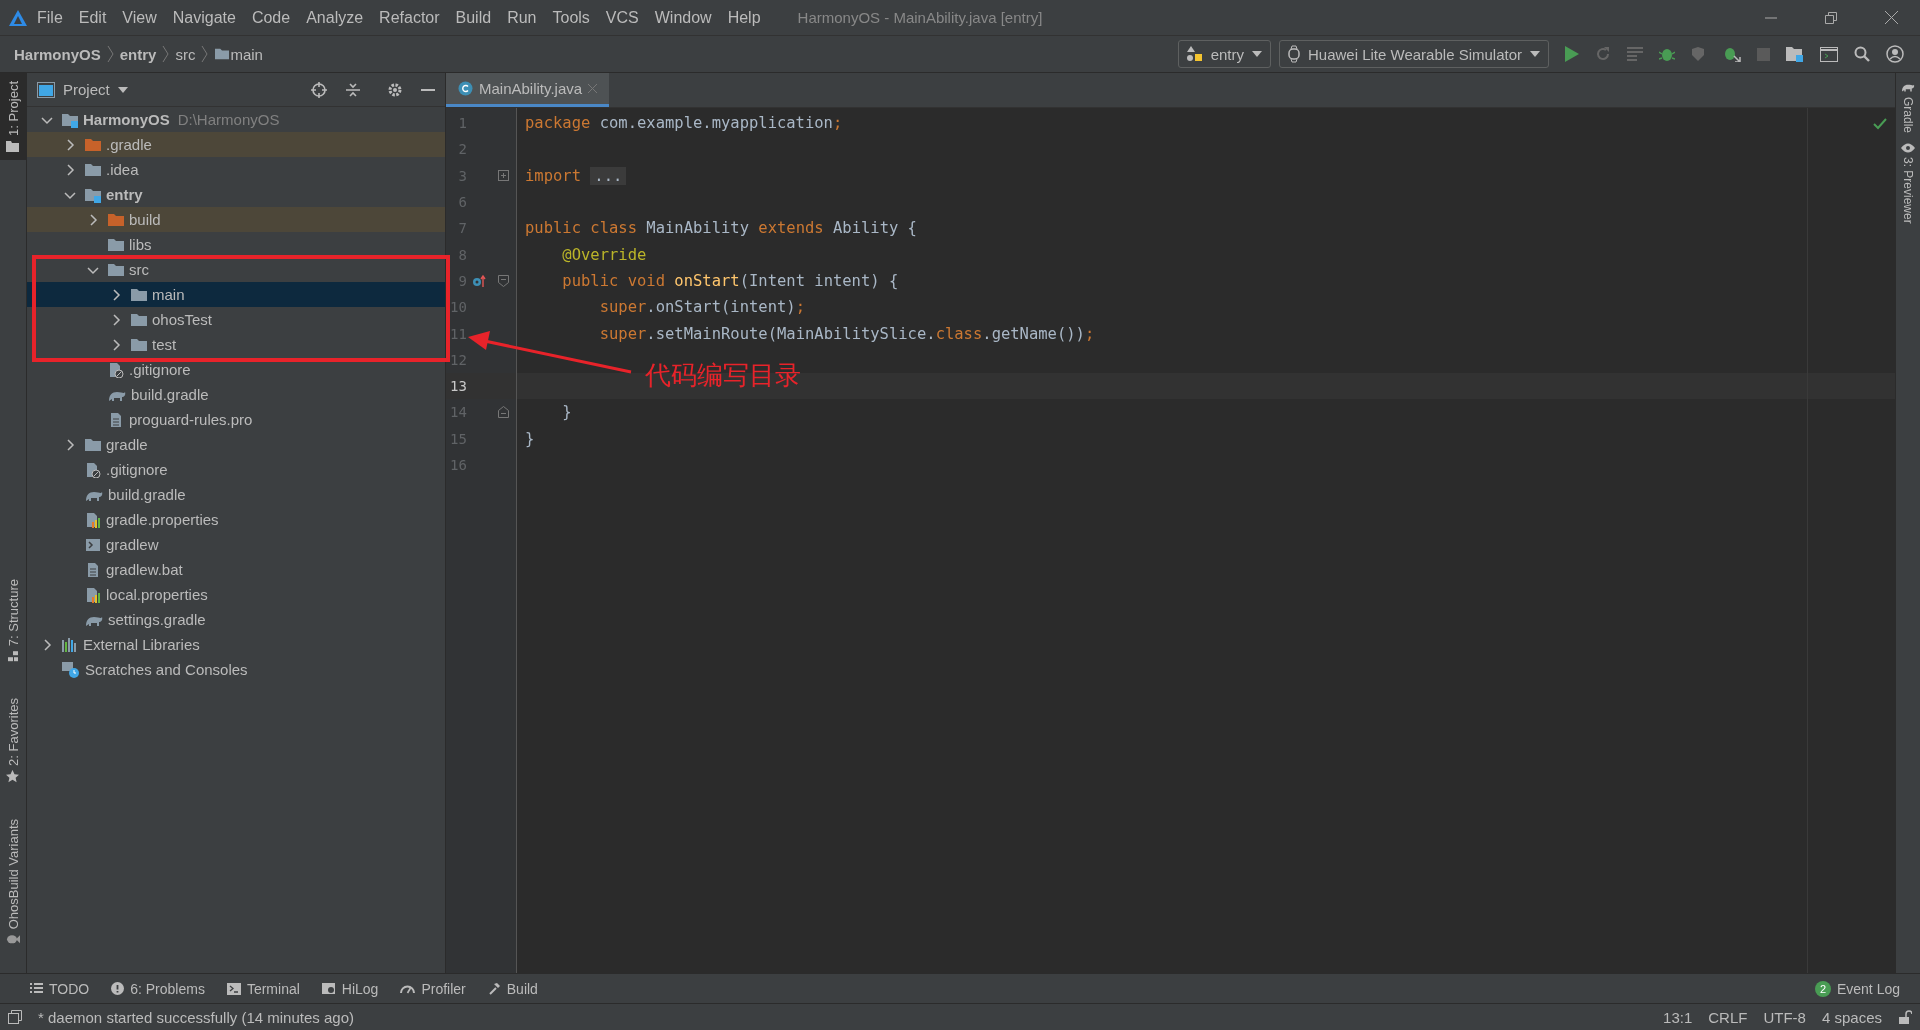  I want to click on tree-item: proguard-rules.pro, so click(236, 419).